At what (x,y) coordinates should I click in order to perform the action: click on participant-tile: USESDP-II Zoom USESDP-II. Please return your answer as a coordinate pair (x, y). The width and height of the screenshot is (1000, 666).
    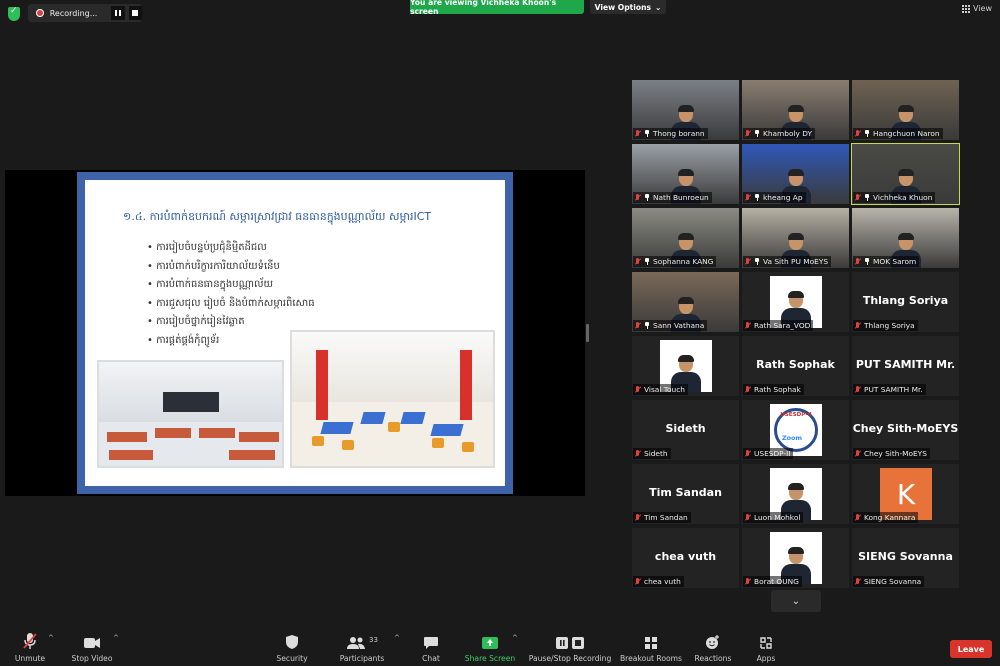
    Looking at the image, I should click on (795, 430).